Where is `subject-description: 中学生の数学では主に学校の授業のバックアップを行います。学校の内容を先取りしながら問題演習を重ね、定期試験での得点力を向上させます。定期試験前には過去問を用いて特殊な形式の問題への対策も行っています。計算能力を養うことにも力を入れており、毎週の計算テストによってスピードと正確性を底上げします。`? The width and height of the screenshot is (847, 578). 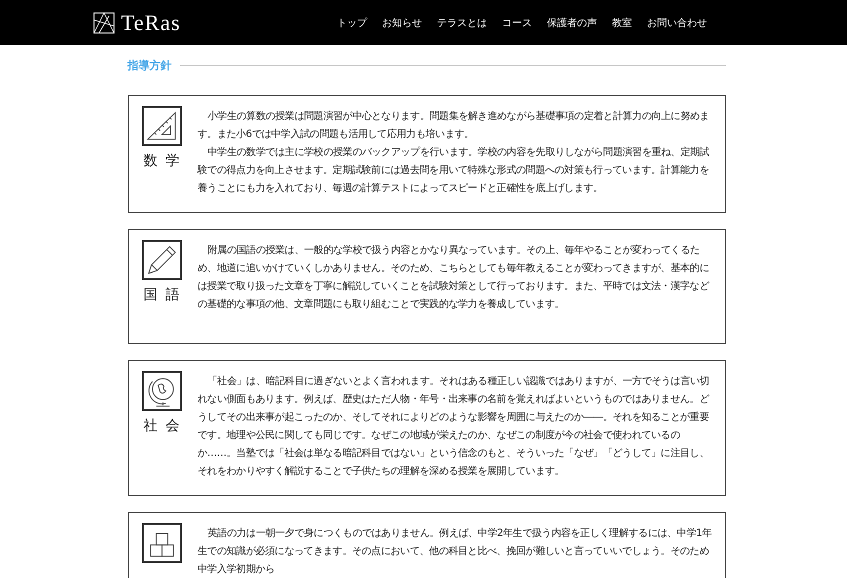 subject-description: 中学生の数学では主に学校の授業のバックアップを行います。学校の内容を先取りしながら問題演習を重ね、定期試験での得点力を向上させます。定期試験前には過去問を用いて特殊な形式の問題への対策も行っています。計算能力を養うことにも力を入れており、毎週の計算テストによってスピードと正確性を底上げします。 is located at coordinates (454, 171).